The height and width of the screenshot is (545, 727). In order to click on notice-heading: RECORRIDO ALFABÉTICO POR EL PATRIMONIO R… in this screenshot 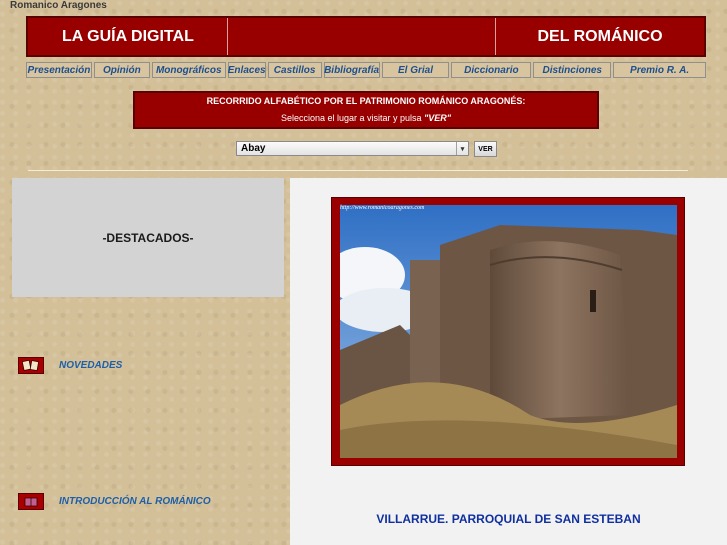, I will do `click(366, 101)`.